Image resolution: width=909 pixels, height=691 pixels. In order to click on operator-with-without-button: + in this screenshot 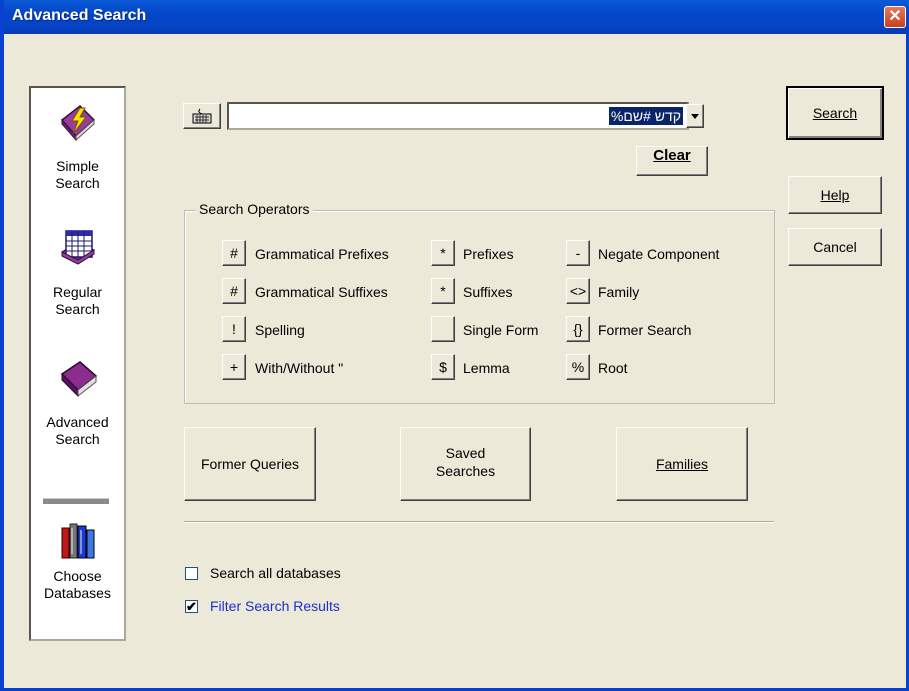, I will do `click(234, 367)`.